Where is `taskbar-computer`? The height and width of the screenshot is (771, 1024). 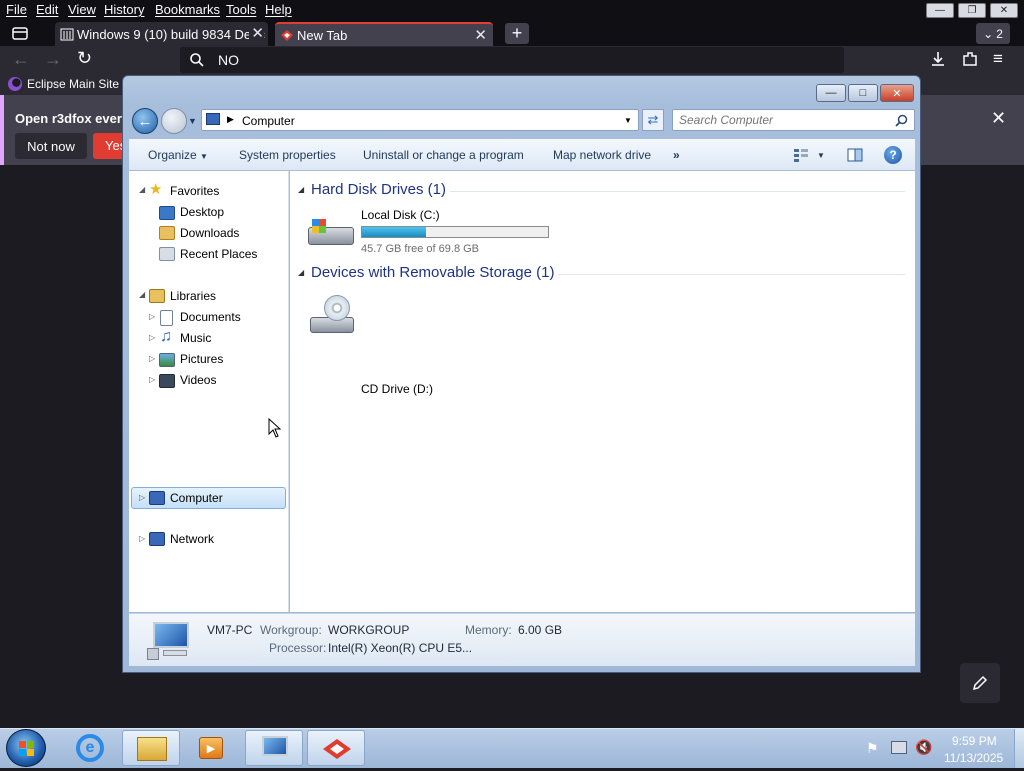
taskbar-computer is located at coordinates (274, 748).